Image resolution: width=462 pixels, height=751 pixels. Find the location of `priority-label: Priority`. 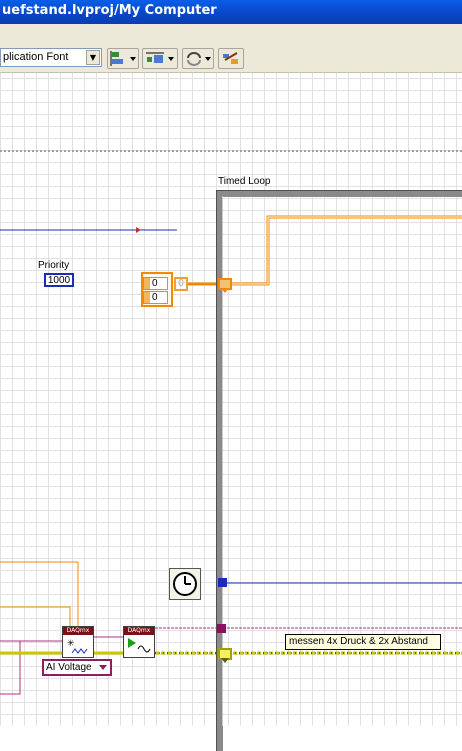

priority-label: Priority is located at coordinates (54, 265).